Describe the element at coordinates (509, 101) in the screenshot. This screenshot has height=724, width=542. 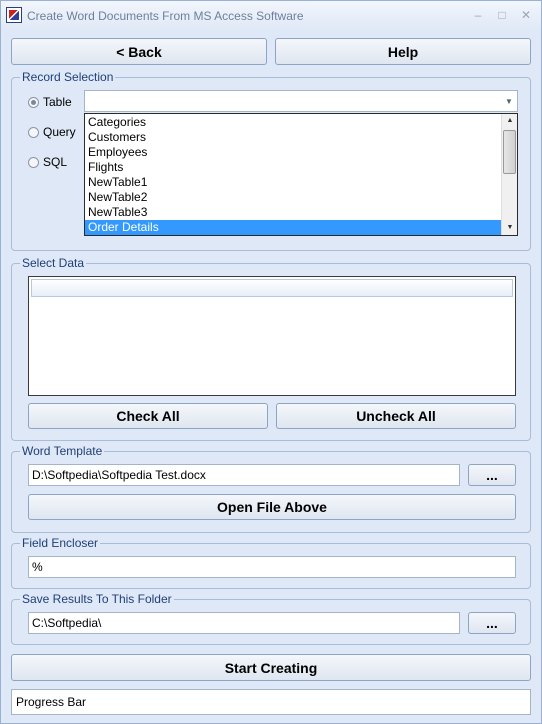
I see `chevron-down-icon: ▼` at that location.